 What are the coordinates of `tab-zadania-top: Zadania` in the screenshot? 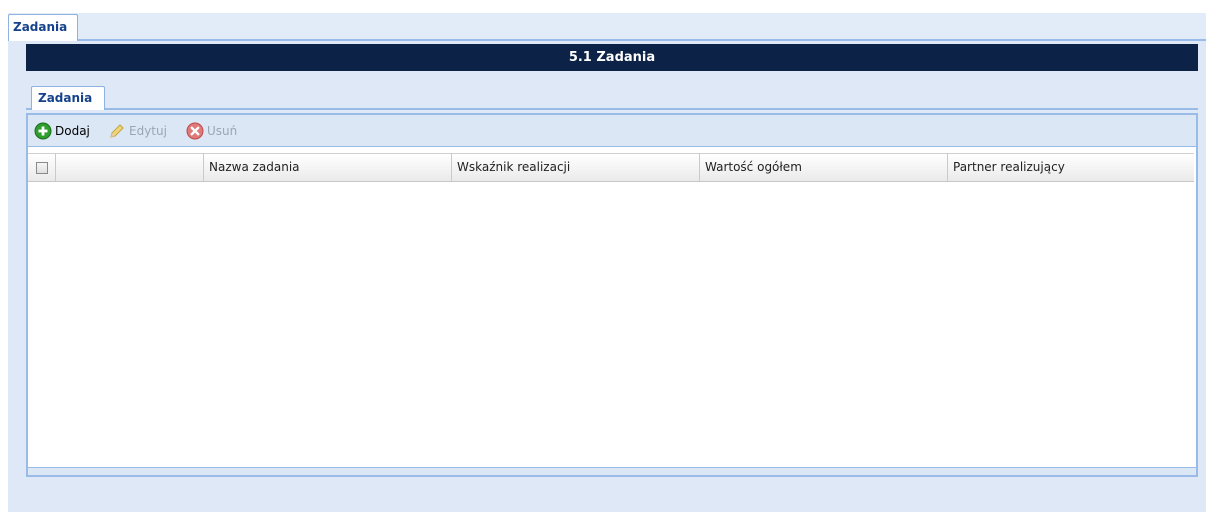 It's located at (43, 27).